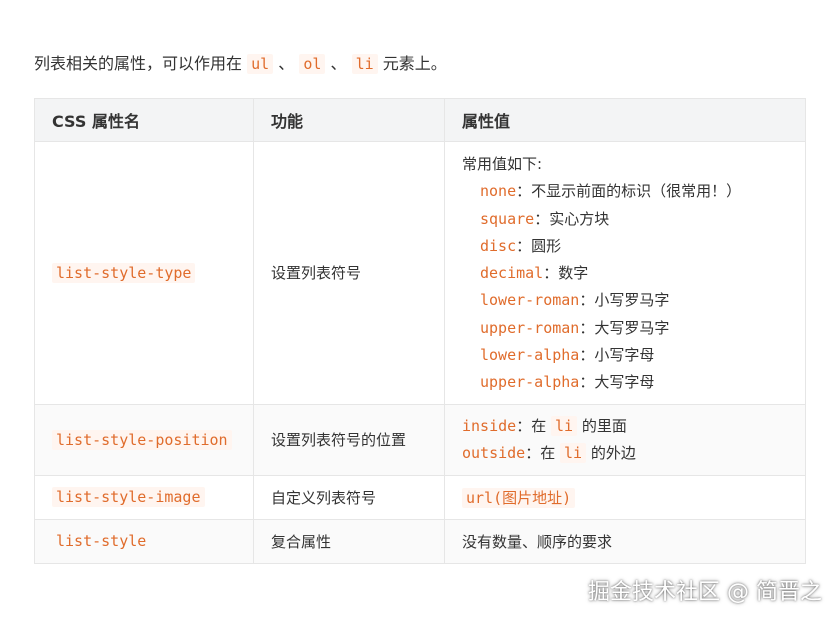 Image resolution: width=840 pixels, height=623 pixels. What do you see at coordinates (498, 191) in the screenshot?
I see `value-code: none` at bounding box center [498, 191].